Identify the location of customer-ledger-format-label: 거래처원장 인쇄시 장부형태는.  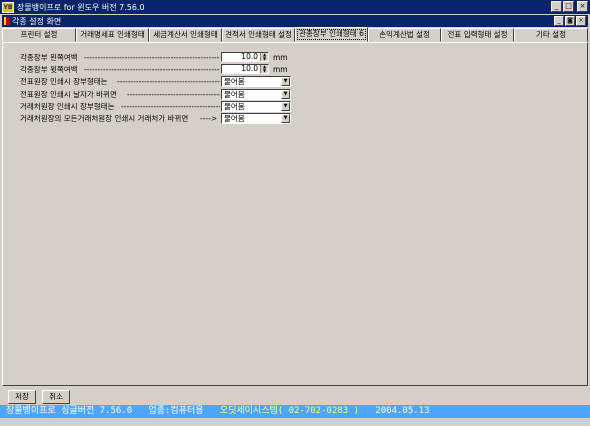
(67, 106).